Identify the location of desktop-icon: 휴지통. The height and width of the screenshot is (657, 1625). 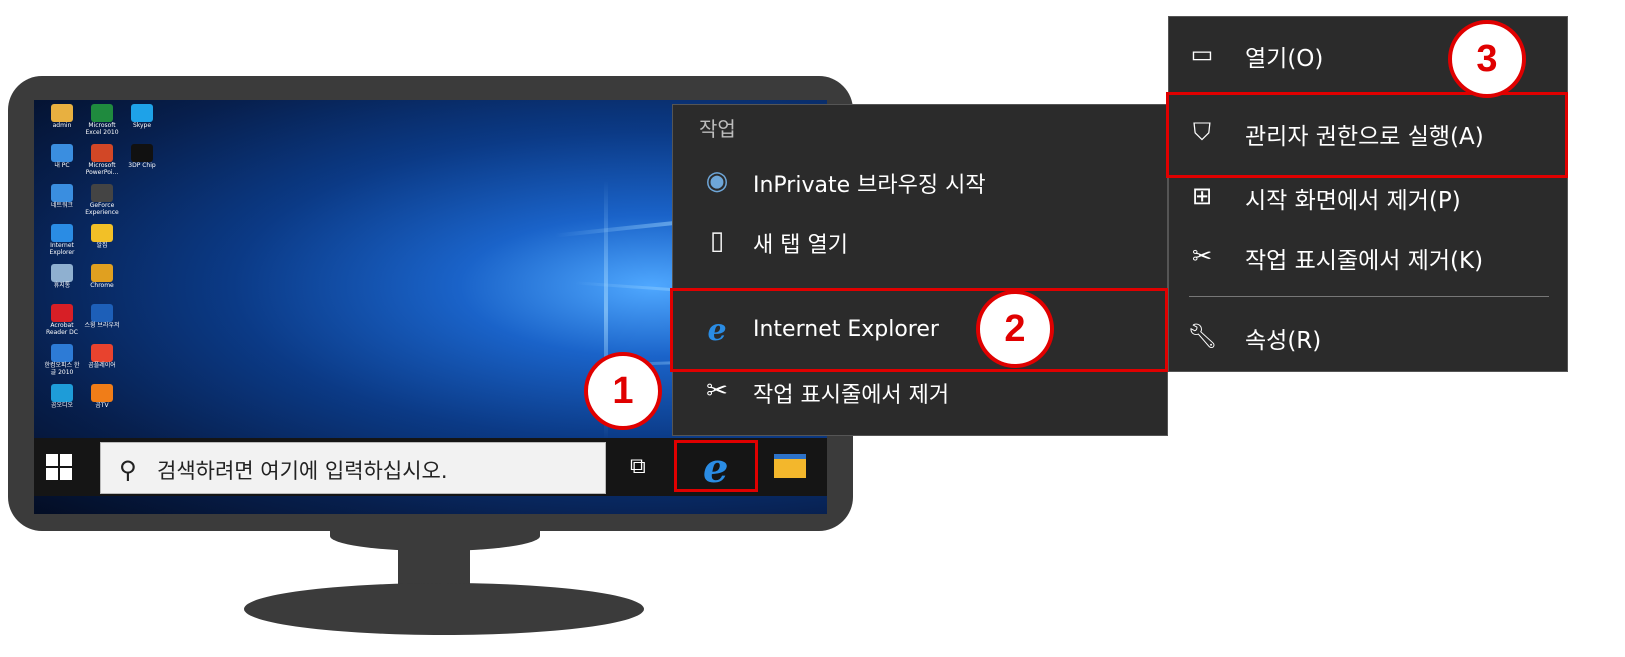
(62, 276).